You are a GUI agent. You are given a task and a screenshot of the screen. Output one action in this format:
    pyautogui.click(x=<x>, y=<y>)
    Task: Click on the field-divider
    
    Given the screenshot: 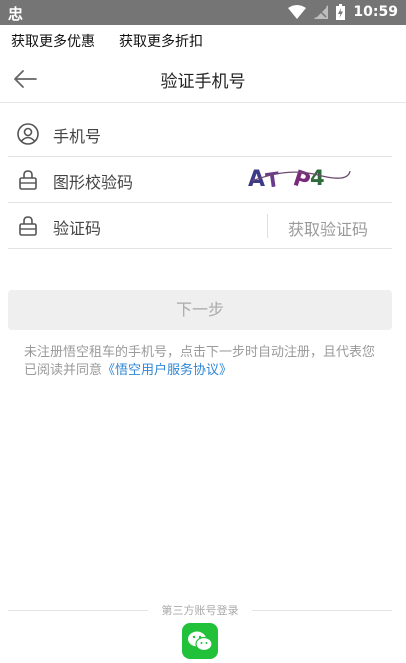 What is the action you would take?
    pyautogui.click(x=267, y=226)
    